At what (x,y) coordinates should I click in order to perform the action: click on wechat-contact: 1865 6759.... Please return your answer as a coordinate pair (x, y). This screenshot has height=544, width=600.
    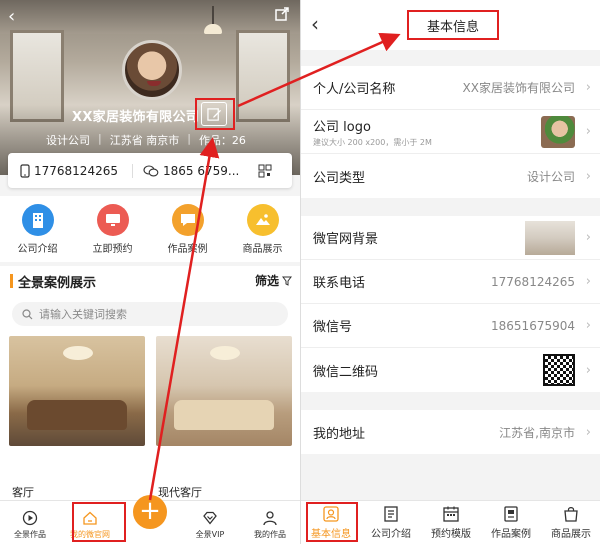
    Looking at the image, I should click on (193, 170).